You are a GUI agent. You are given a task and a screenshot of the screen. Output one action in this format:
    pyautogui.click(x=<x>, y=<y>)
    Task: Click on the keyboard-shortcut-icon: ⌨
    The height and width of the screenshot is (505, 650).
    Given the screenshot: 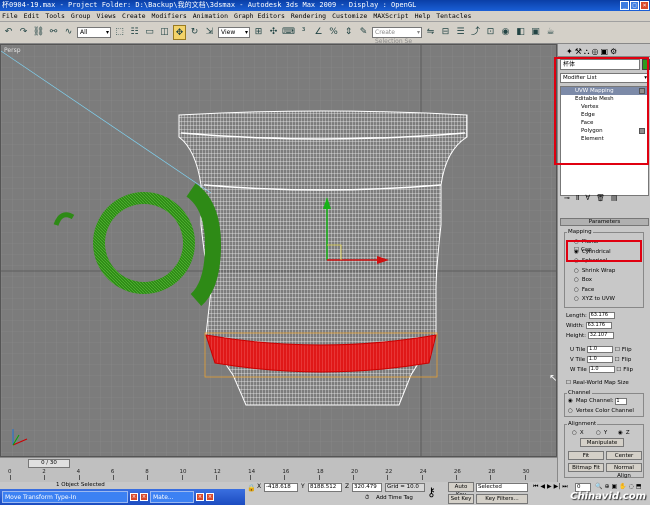 What is the action you would take?
    pyautogui.click(x=288, y=32)
    